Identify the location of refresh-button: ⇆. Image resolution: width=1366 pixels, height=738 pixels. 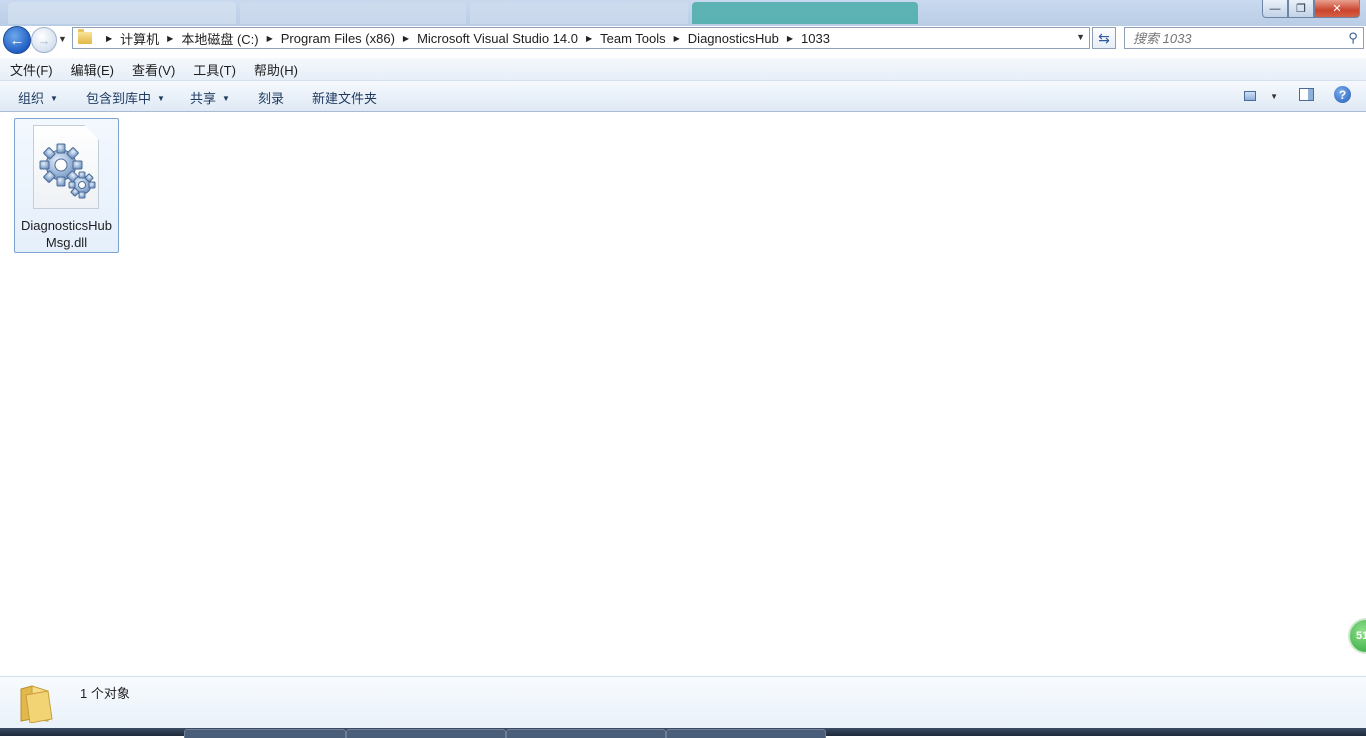
(1104, 38).